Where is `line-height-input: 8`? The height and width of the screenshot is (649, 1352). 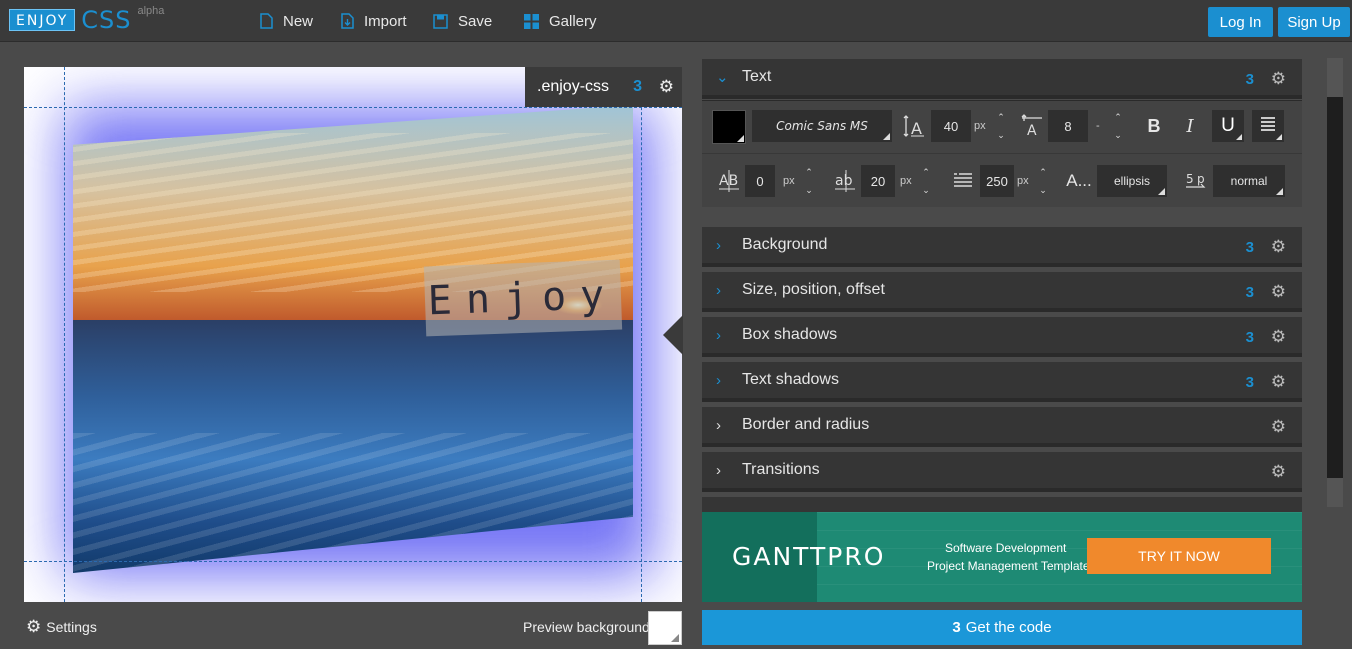 line-height-input: 8 is located at coordinates (1068, 126).